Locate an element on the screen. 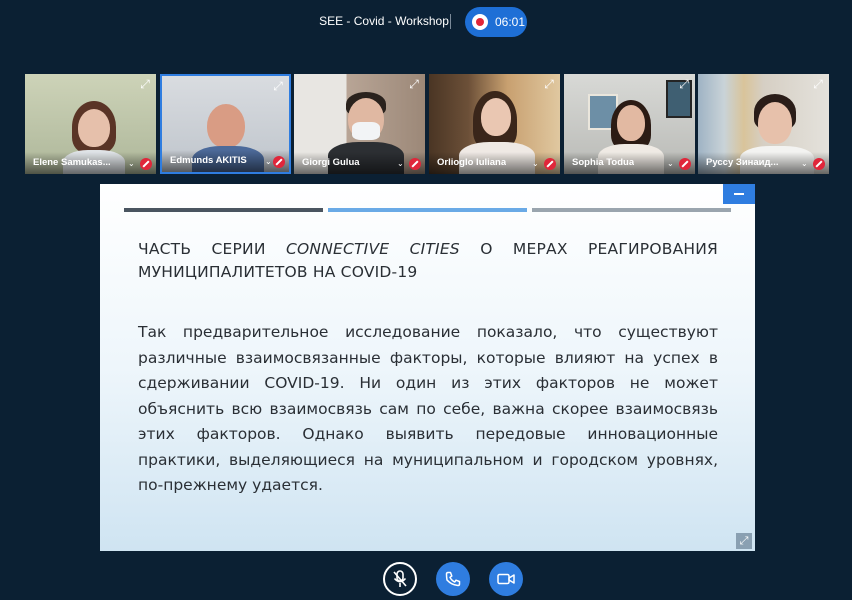  participant-name: Edmunds AKITIS is located at coordinates (208, 160).